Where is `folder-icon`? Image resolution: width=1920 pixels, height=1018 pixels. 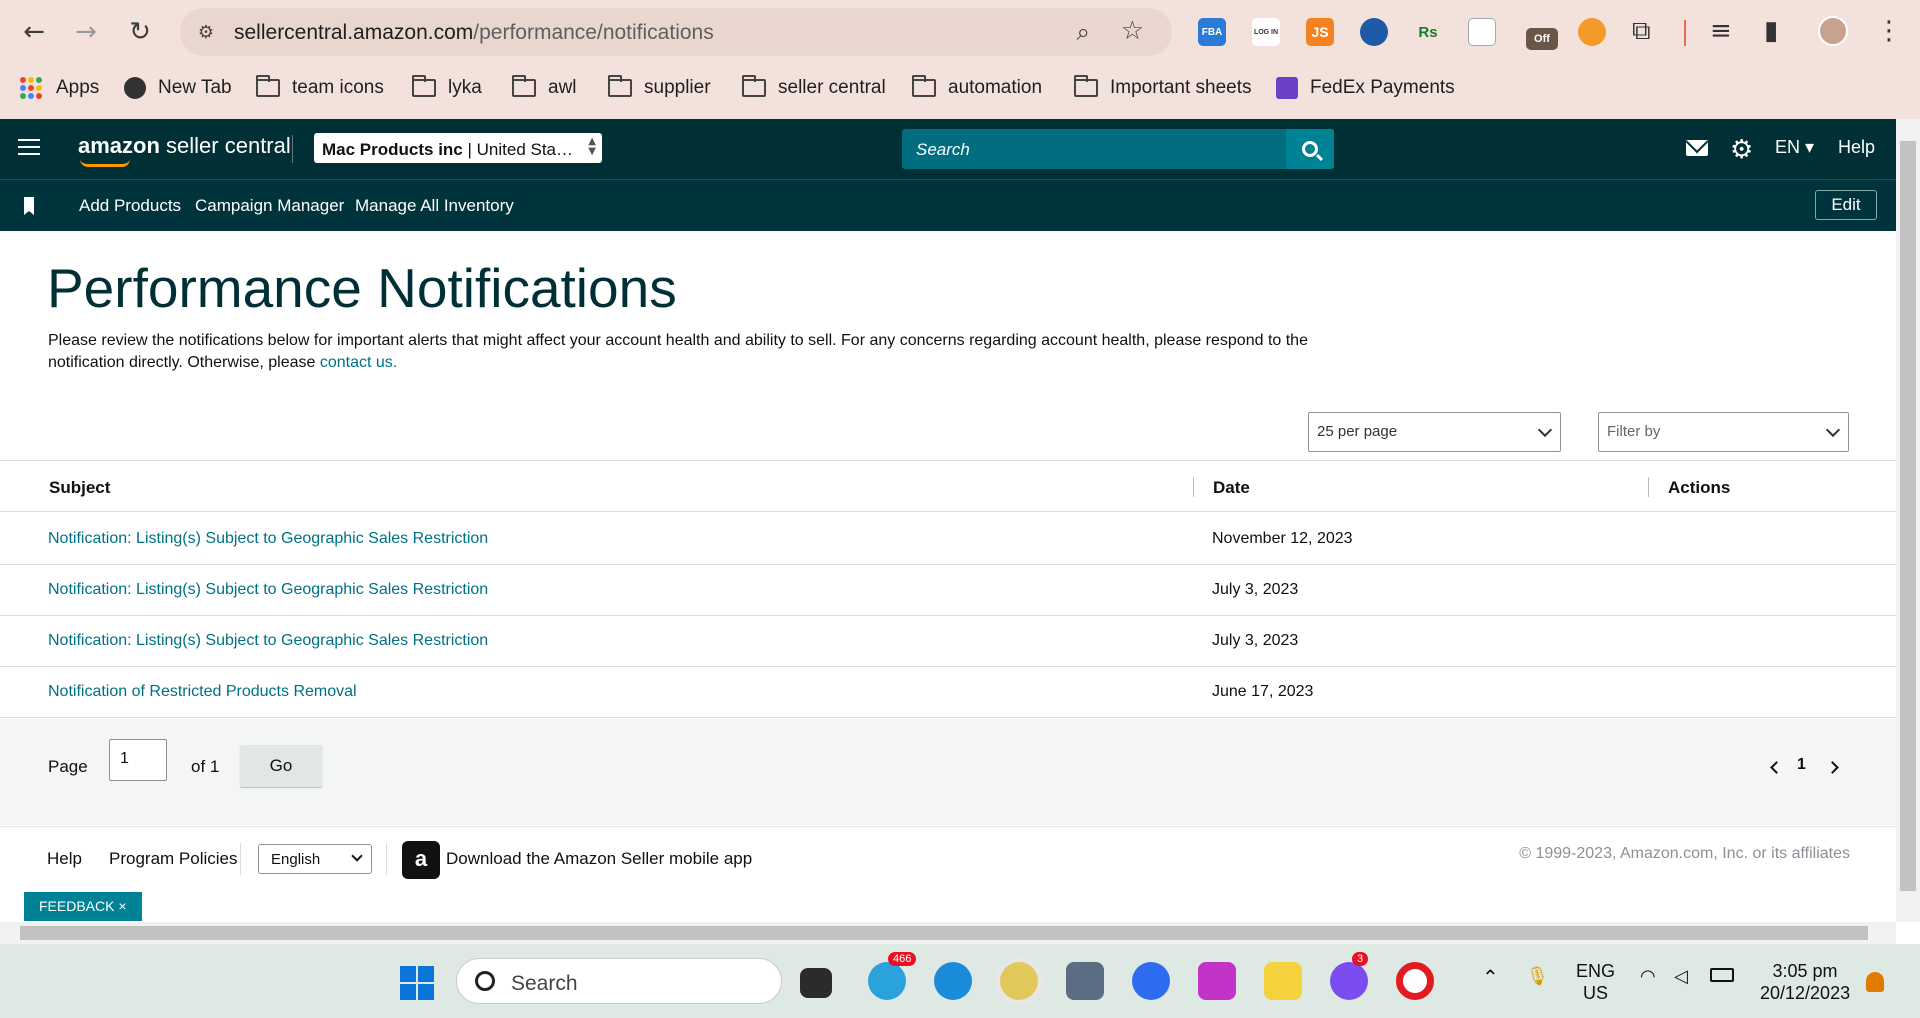 folder-icon is located at coordinates (424, 86).